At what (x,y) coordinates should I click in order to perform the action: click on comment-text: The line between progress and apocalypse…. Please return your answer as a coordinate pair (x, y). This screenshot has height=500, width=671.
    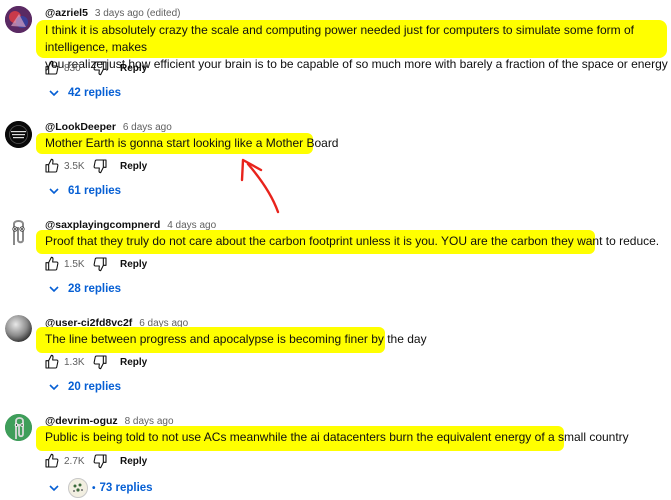
    Looking at the image, I should click on (236, 339).